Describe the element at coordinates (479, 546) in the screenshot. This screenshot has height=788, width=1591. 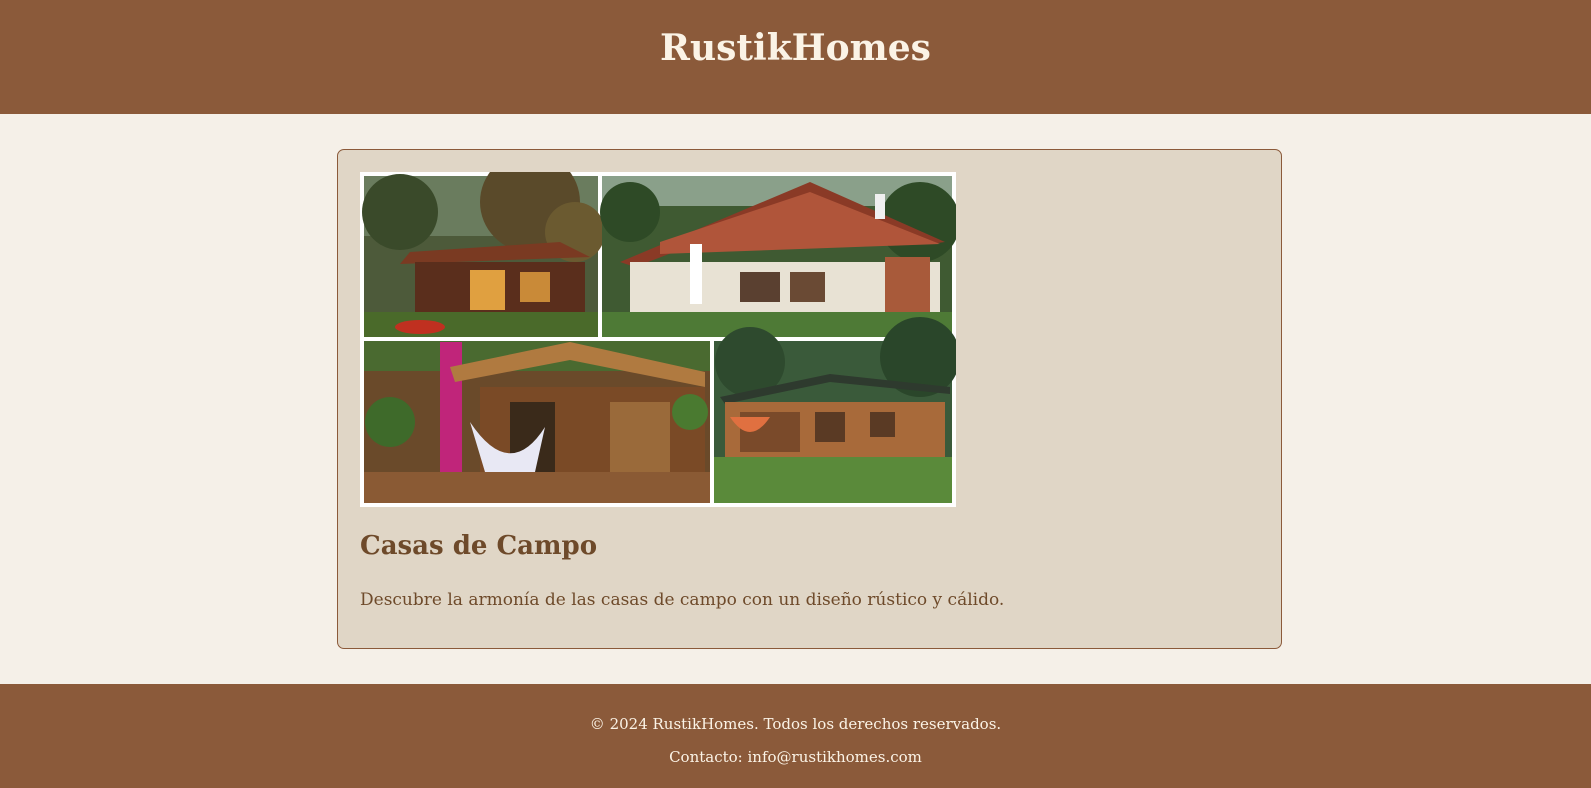
I see `card-title: Casas de Campo` at that location.